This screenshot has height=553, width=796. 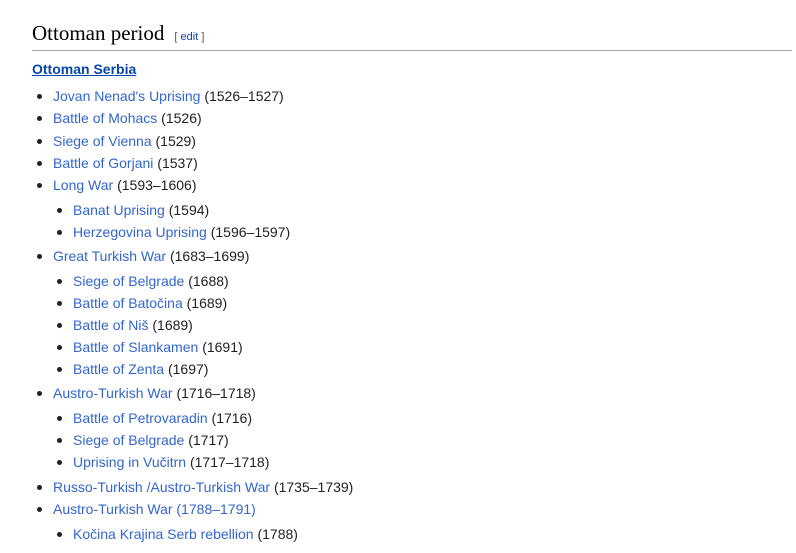 I want to click on item-dates: (1735–1739), so click(x=313, y=486).